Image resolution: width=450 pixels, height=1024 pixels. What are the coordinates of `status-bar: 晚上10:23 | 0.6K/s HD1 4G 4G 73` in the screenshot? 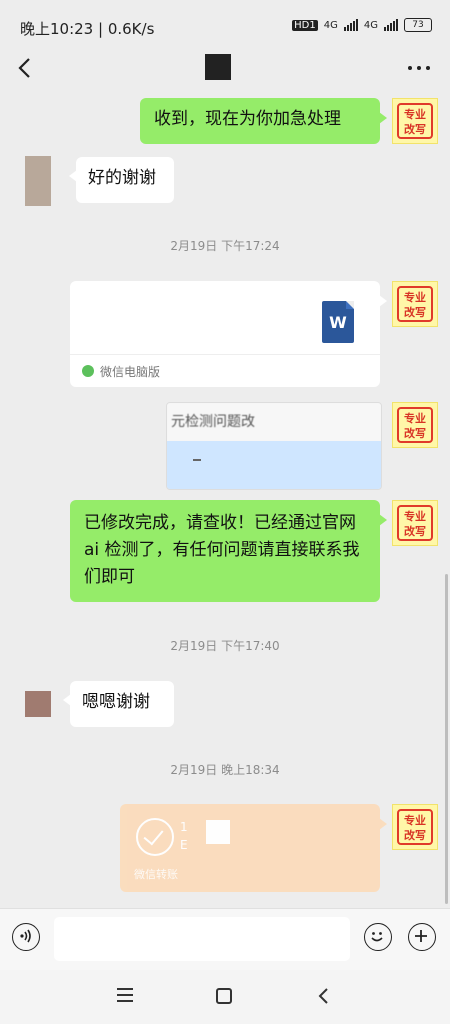 It's located at (225, 22).